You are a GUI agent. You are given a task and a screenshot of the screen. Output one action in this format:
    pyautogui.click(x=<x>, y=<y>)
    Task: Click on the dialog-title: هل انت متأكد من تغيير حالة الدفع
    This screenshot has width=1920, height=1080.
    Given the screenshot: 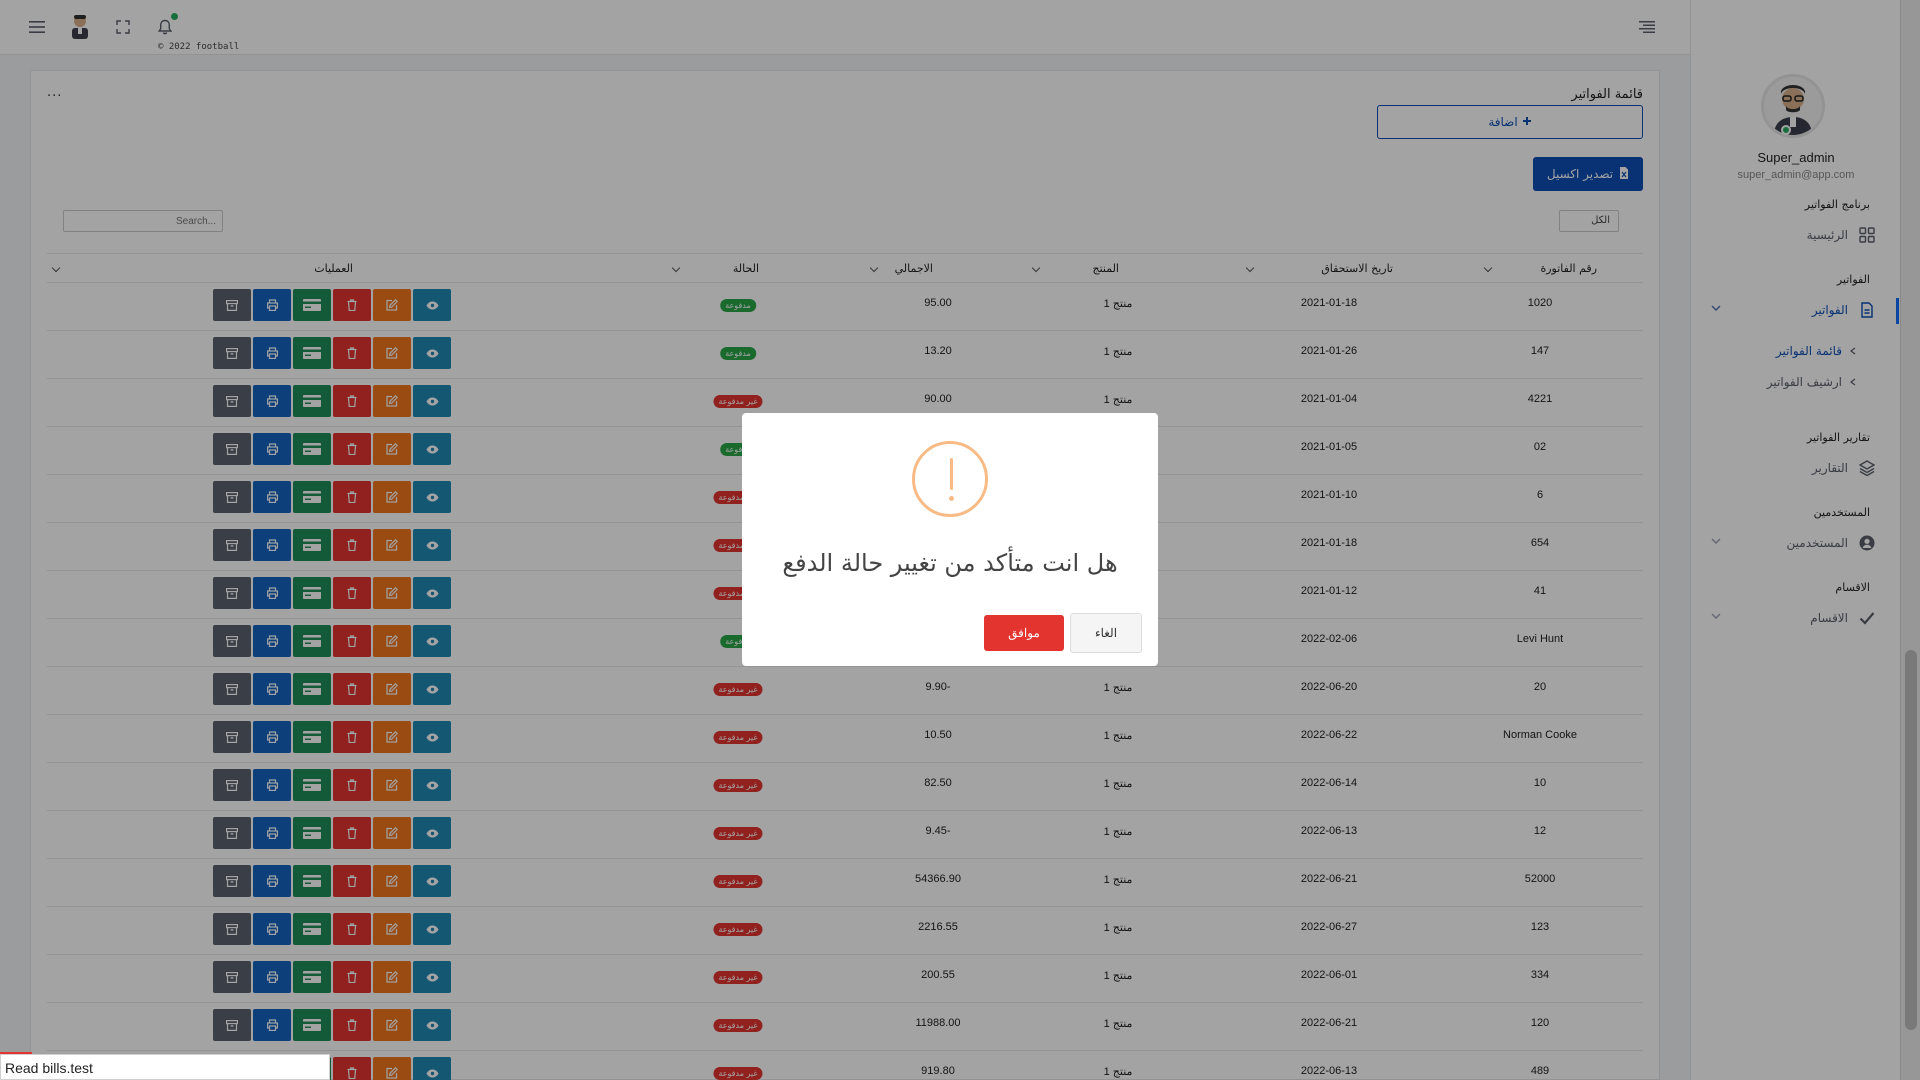 What is the action you would take?
    pyautogui.click(x=950, y=563)
    